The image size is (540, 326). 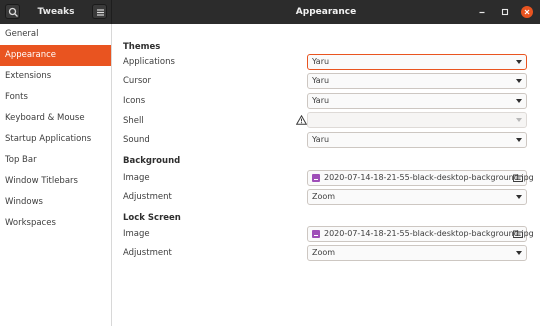 I want to click on cursor-label: Cursor, so click(x=137, y=81).